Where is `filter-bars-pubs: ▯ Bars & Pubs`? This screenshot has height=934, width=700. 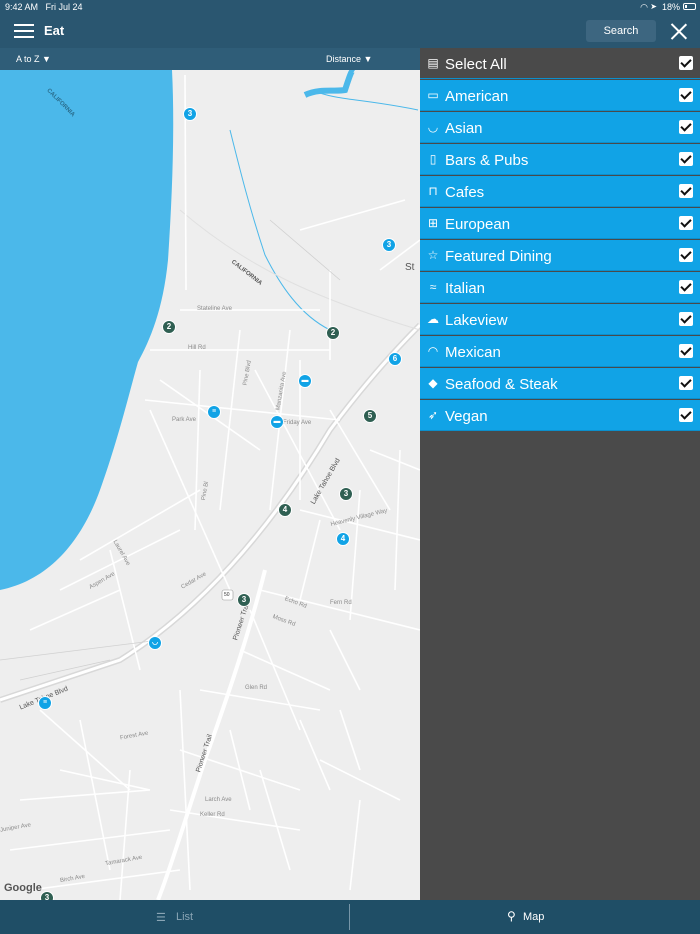
filter-bars-pubs: ▯ Bars & Pubs is located at coordinates (560, 159).